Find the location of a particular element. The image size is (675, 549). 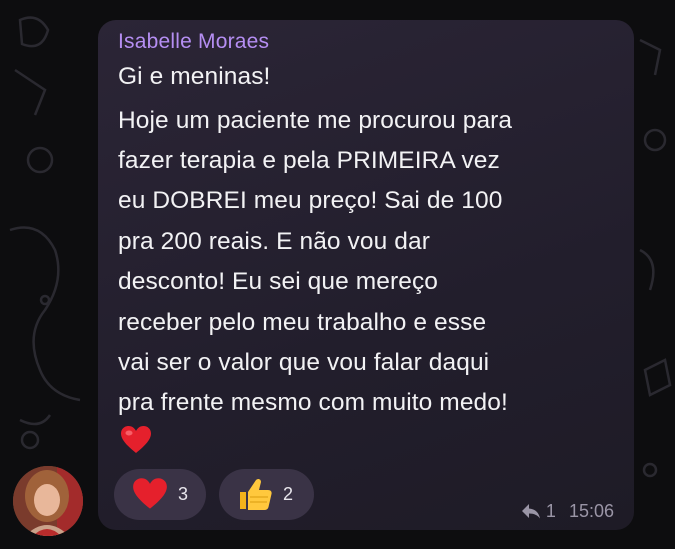

reply-count: 1 is located at coordinates (550, 510).